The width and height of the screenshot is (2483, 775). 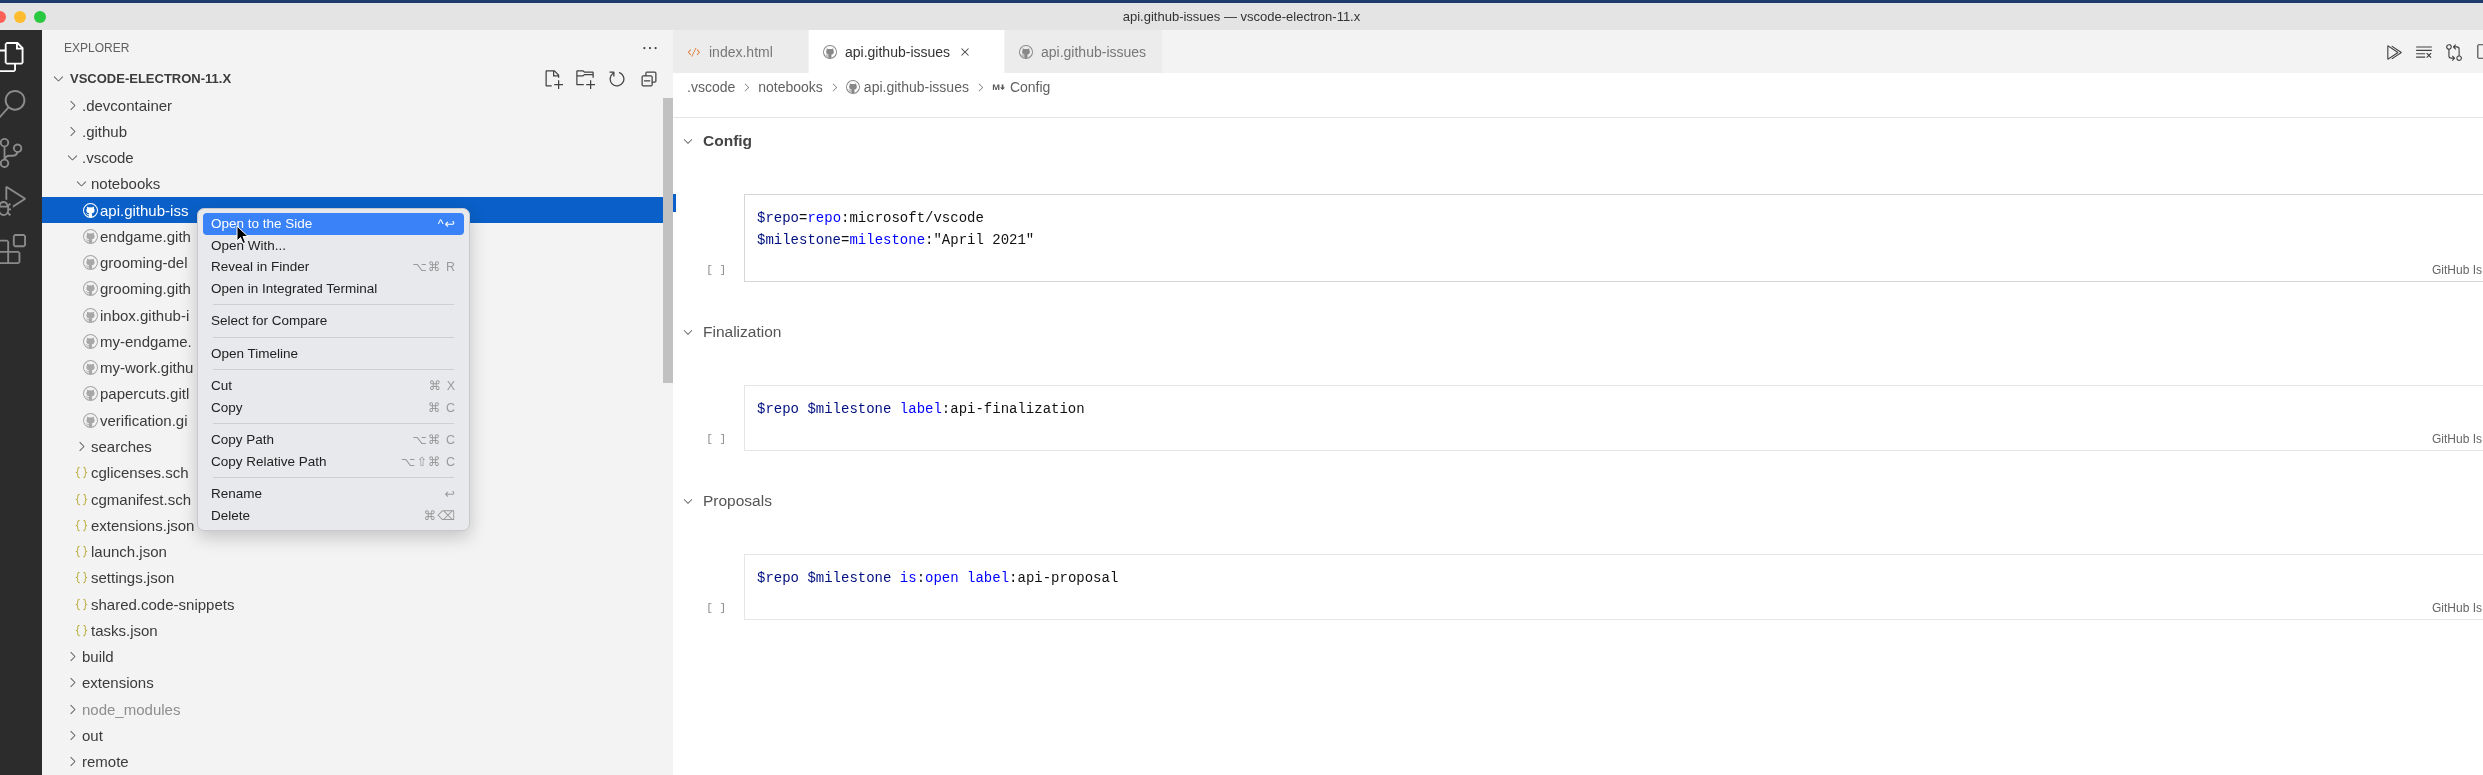 I want to click on tree-item: endgame.gith, so click(x=145, y=236).